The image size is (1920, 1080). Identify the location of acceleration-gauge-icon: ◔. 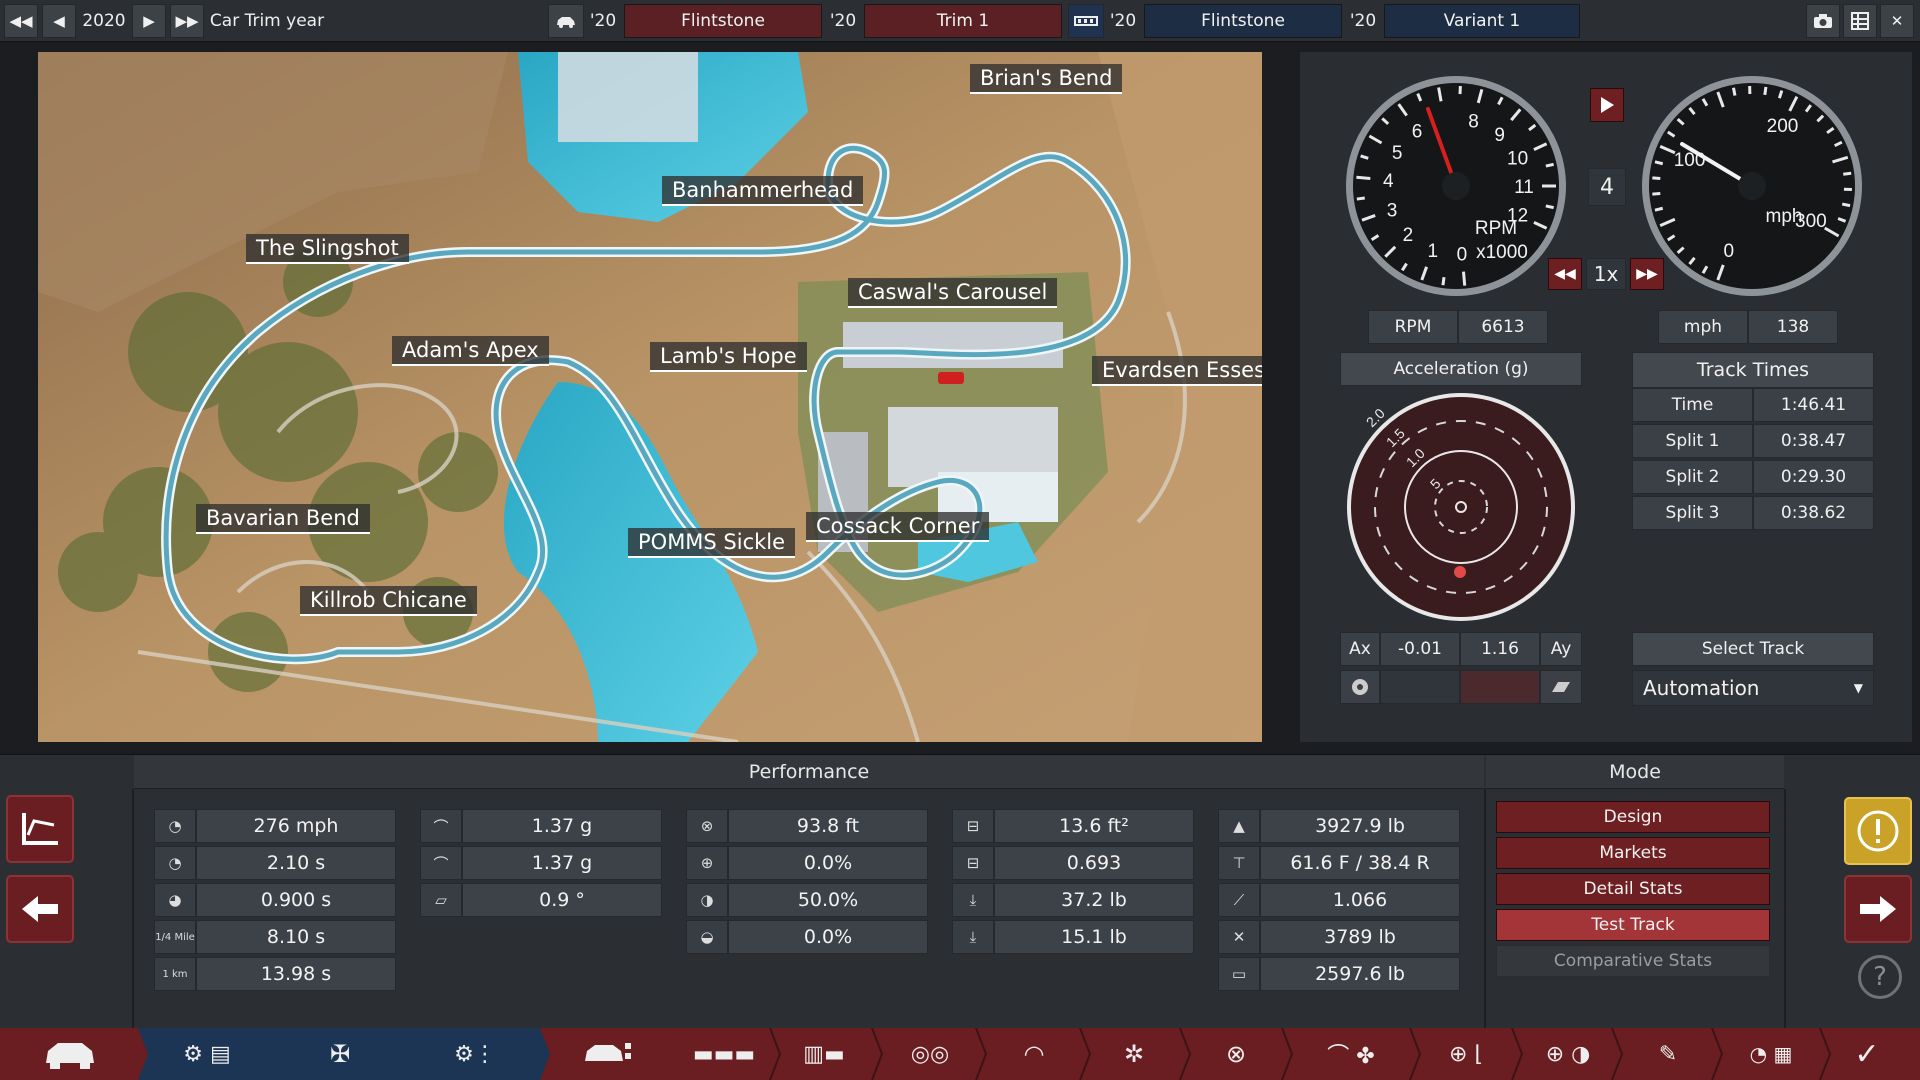
(175, 863).